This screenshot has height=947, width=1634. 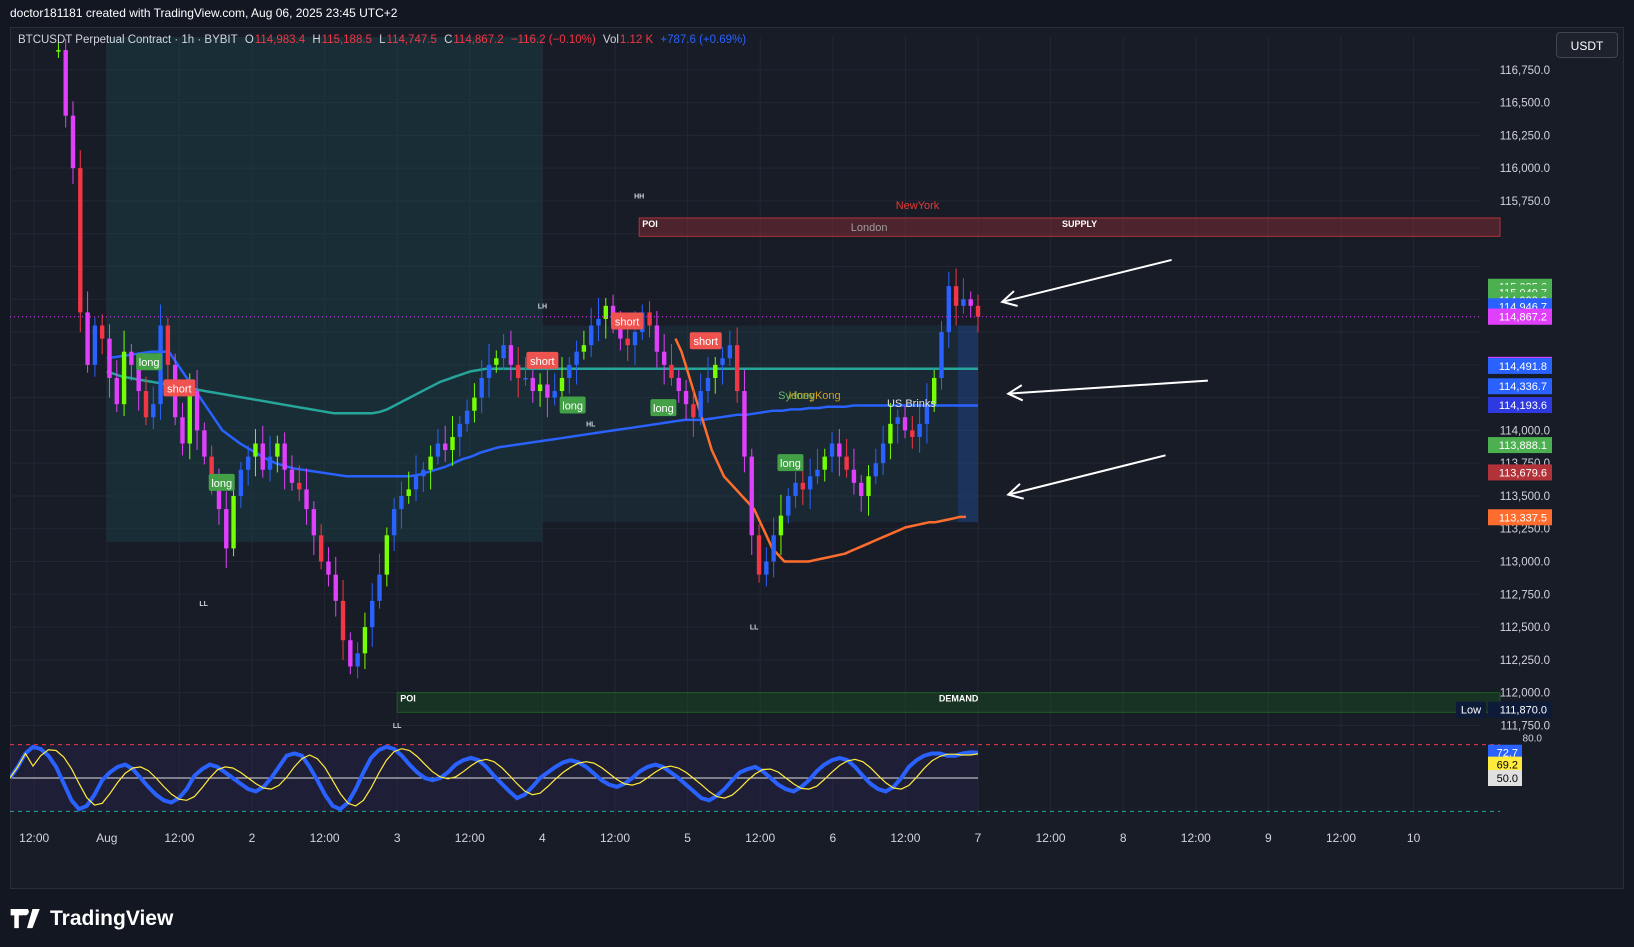 What do you see at coordinates (1108, 387) in the screenshot?
I see `arrow-shaft` at bounding box center [1108, 387].